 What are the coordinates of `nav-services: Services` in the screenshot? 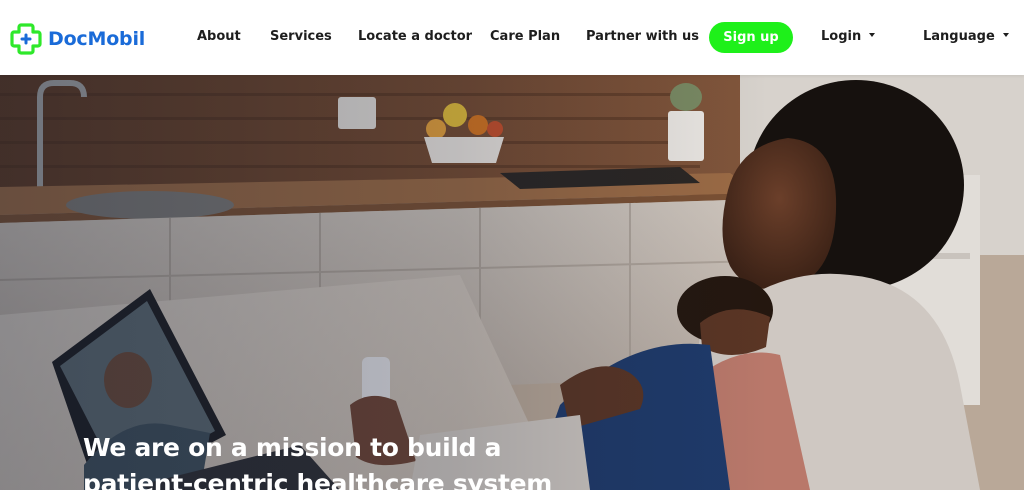 It's located at (301, 37).